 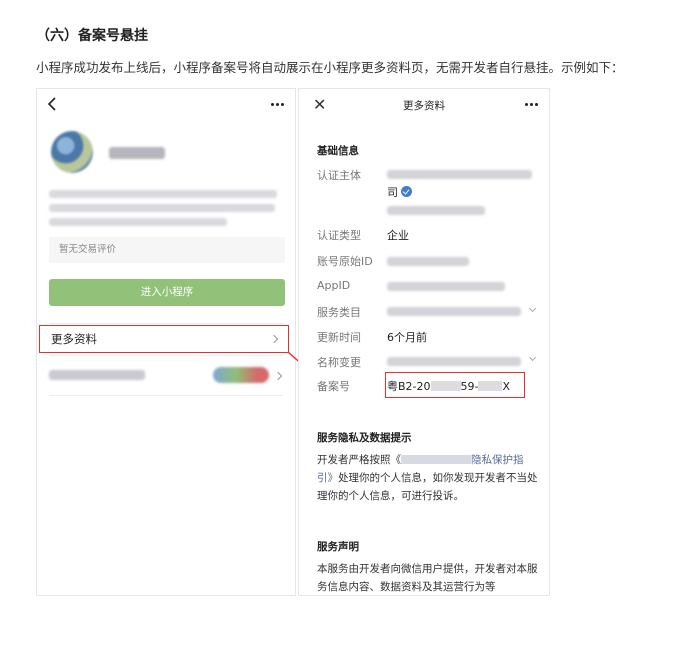 What do you see at coordinates (454, 361) in the screenshot?
I see `name-change-blurred` at bounding box center [454, 361].